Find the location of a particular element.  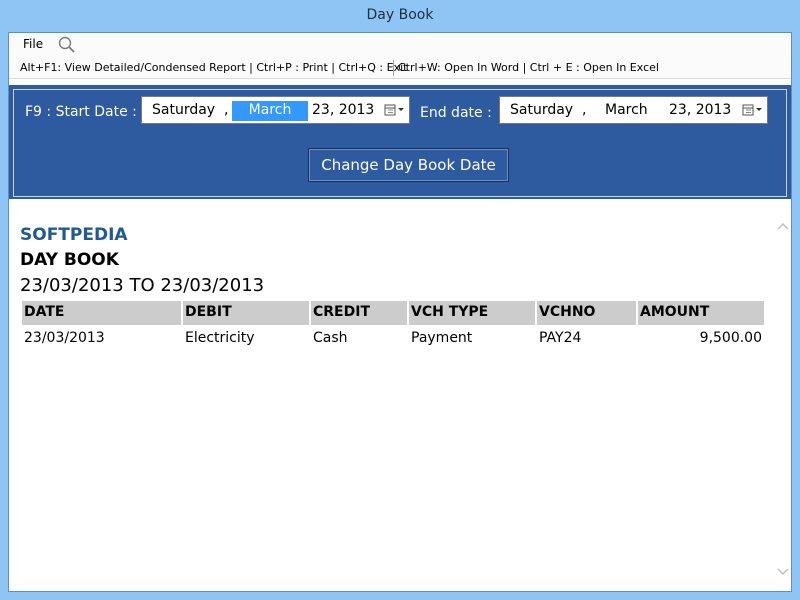

title-bar: Day Book is located at coordinates (400, 16).